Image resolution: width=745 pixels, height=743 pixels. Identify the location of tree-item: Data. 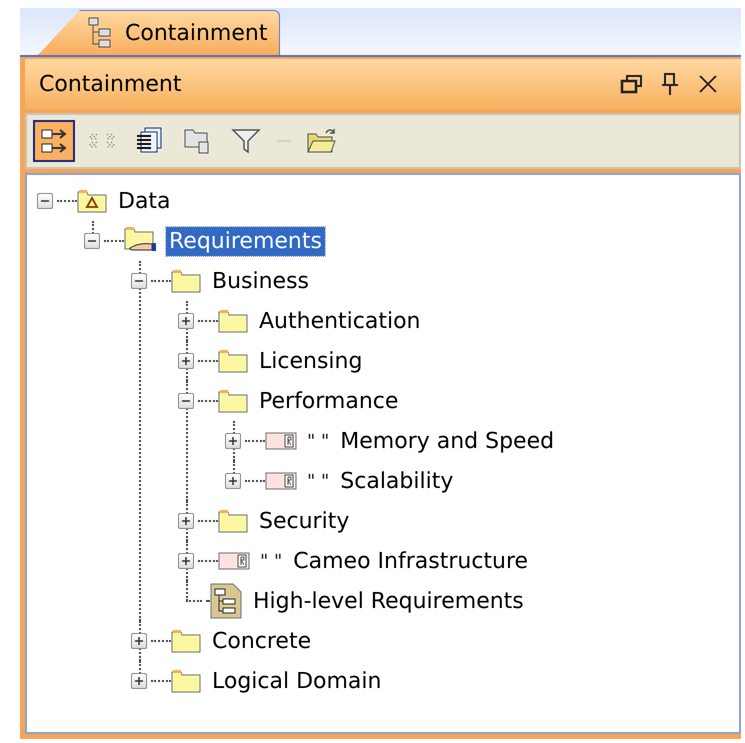
(144, 201).